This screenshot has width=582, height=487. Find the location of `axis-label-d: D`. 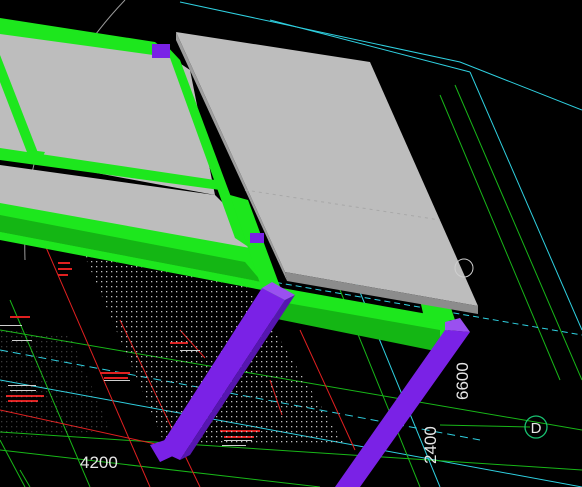

axis-label-d: D is located at coordinates (536, 428).